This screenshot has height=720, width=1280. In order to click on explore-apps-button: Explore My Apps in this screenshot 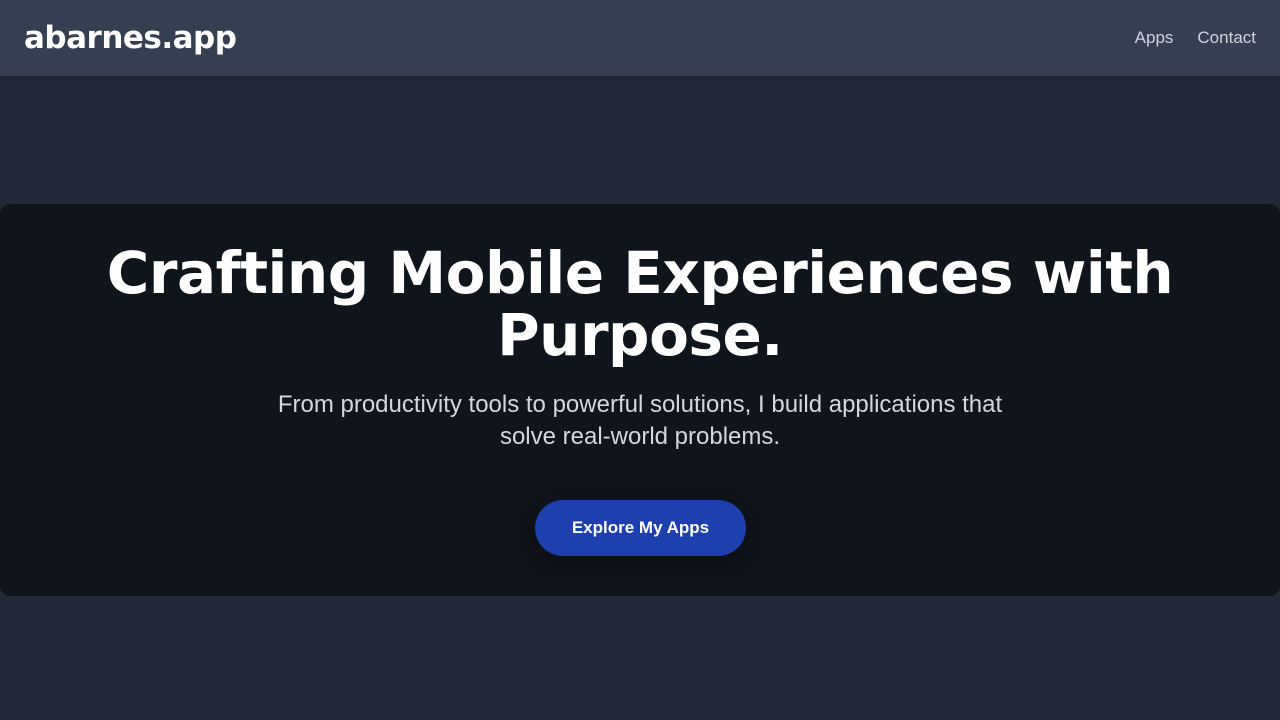, I will do `click(640, 528)`.